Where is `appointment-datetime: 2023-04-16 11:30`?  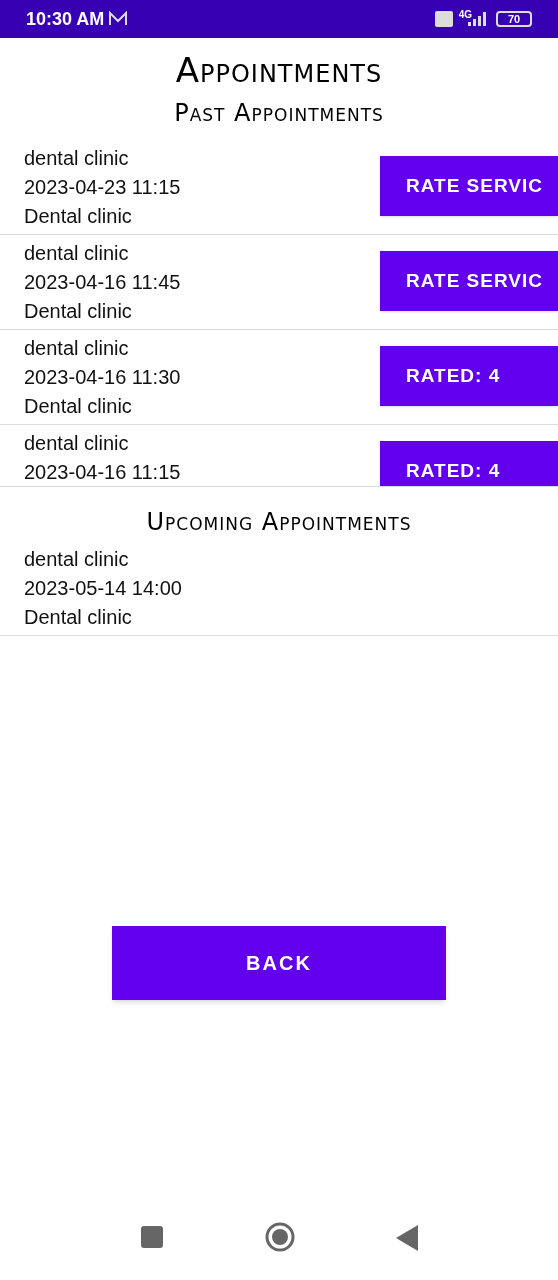
appointment-datetime: 2023-04-16 11:30 is located at coordinates (102, 377).